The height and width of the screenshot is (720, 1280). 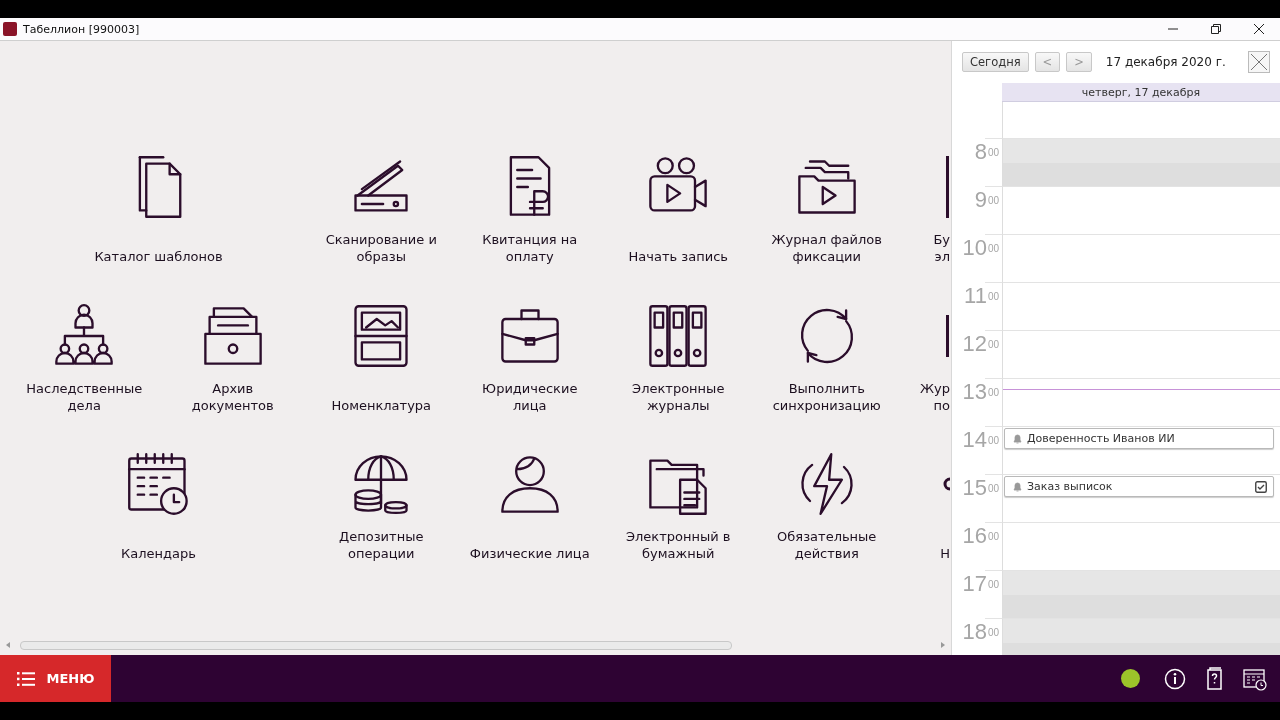 What do you see at coordinates (1130, 678) in the screenshot?
I see `status-indicator` at bounding box center [1130, 678].